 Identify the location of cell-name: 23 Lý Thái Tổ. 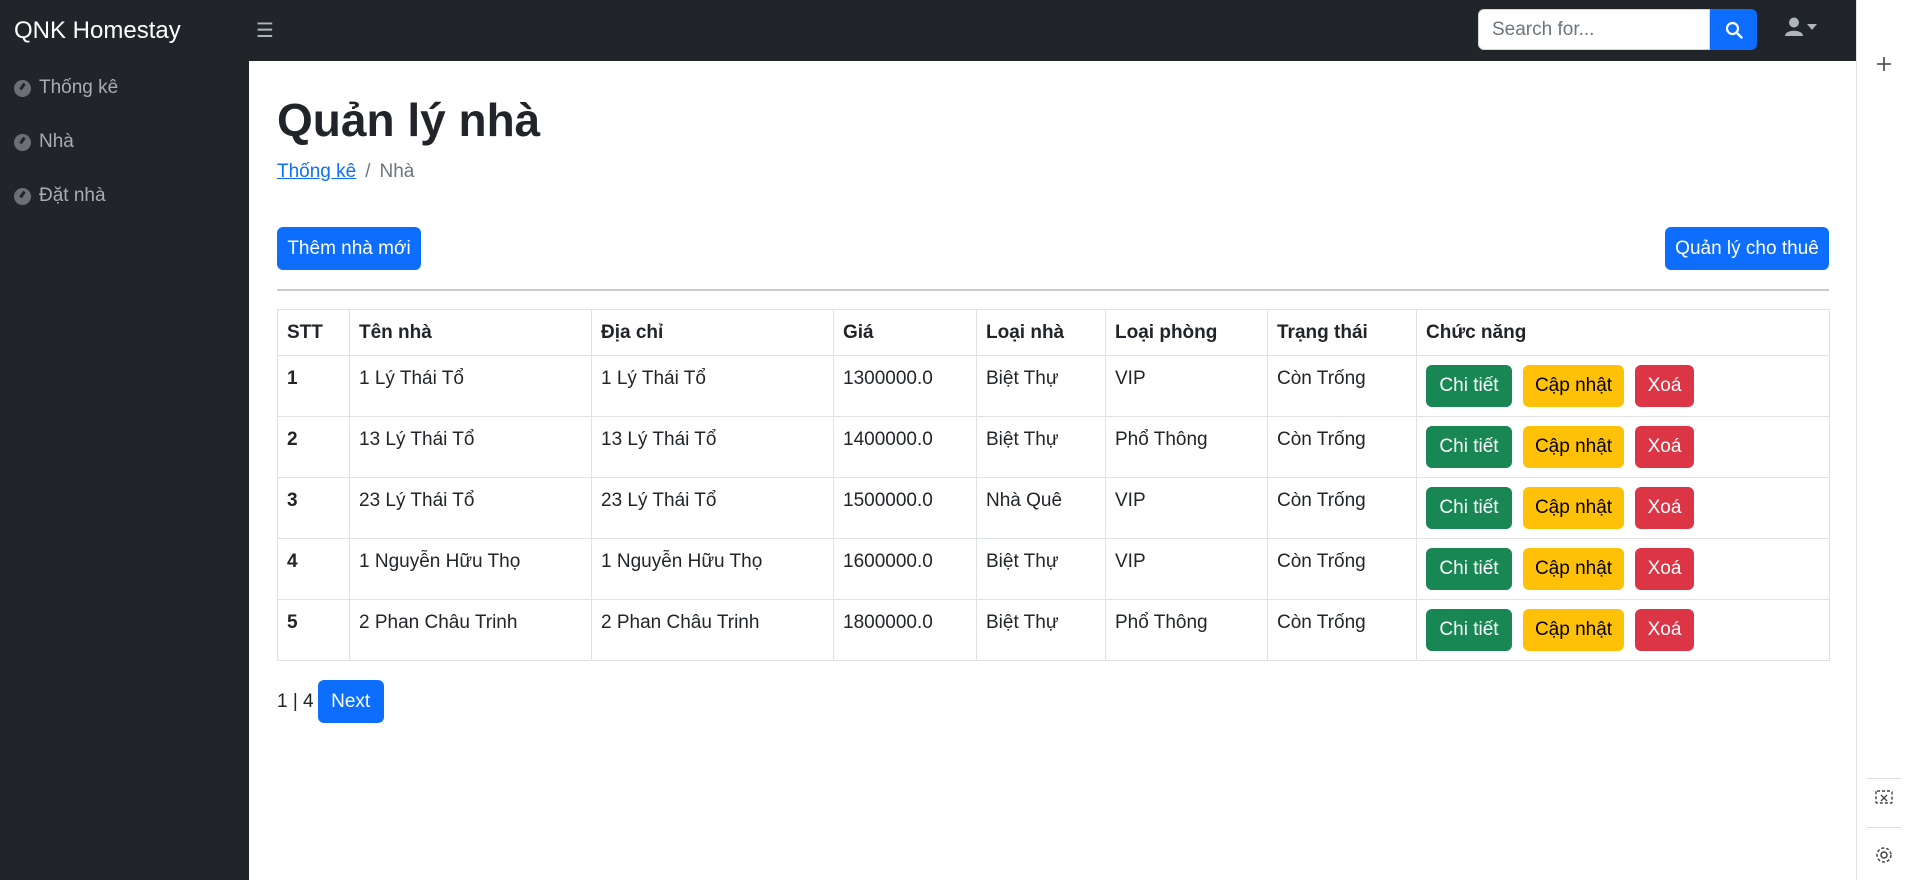
(470, 508).